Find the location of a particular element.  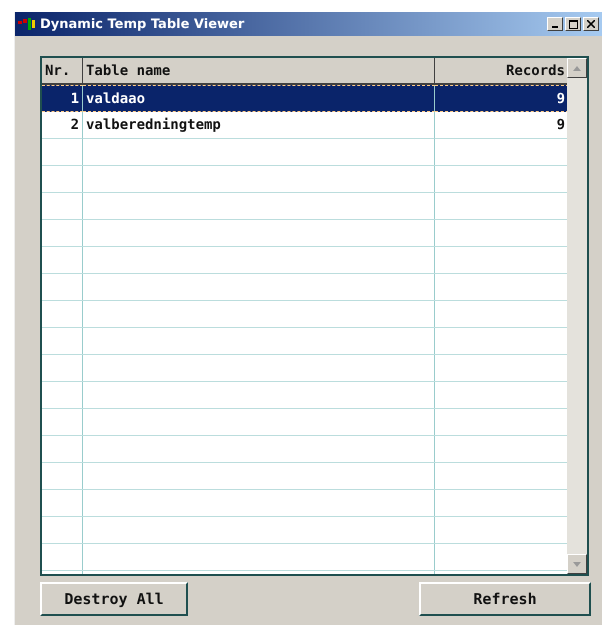

close-icon is located at coordinates (591, 24).